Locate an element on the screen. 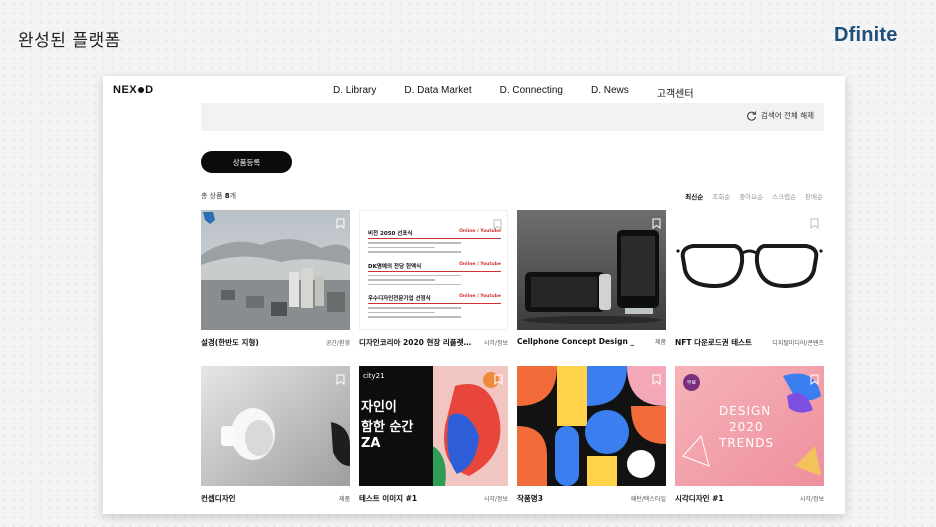 This screenshot has width=936, height=527. product-title: Cellphone Concept Design _ P#1 is located at coordinates (576, 341).